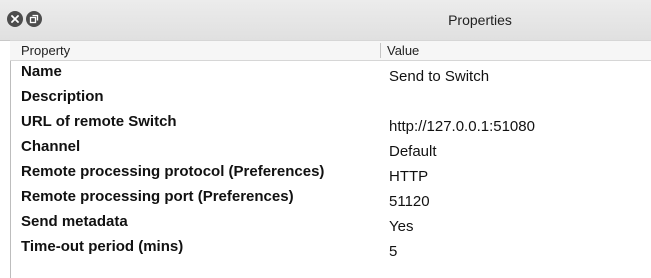 The width and height of the screenshot is (651, 278). What do you see at coordinates (325, 223) in the screenshot?
I see `table-row: Send metadata Yes` at bounding box center [325, 223].